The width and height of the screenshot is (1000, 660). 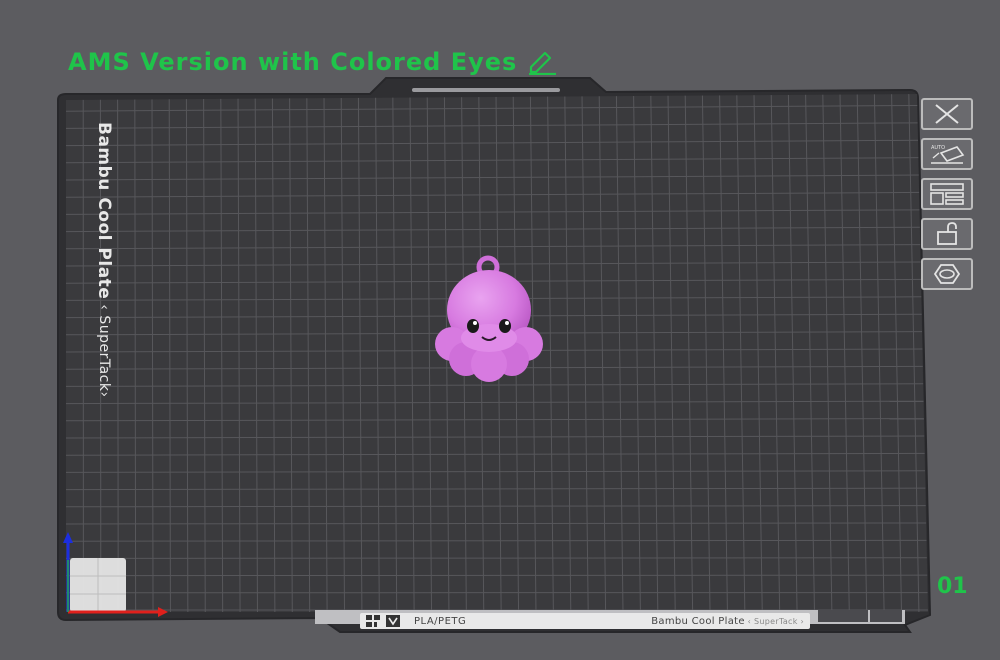 What do you see at coordinates (293, 62) in the screenshot?
I see `plate-title-text: AMS Version with Colored Eyes` at bounding box center [293, 62].